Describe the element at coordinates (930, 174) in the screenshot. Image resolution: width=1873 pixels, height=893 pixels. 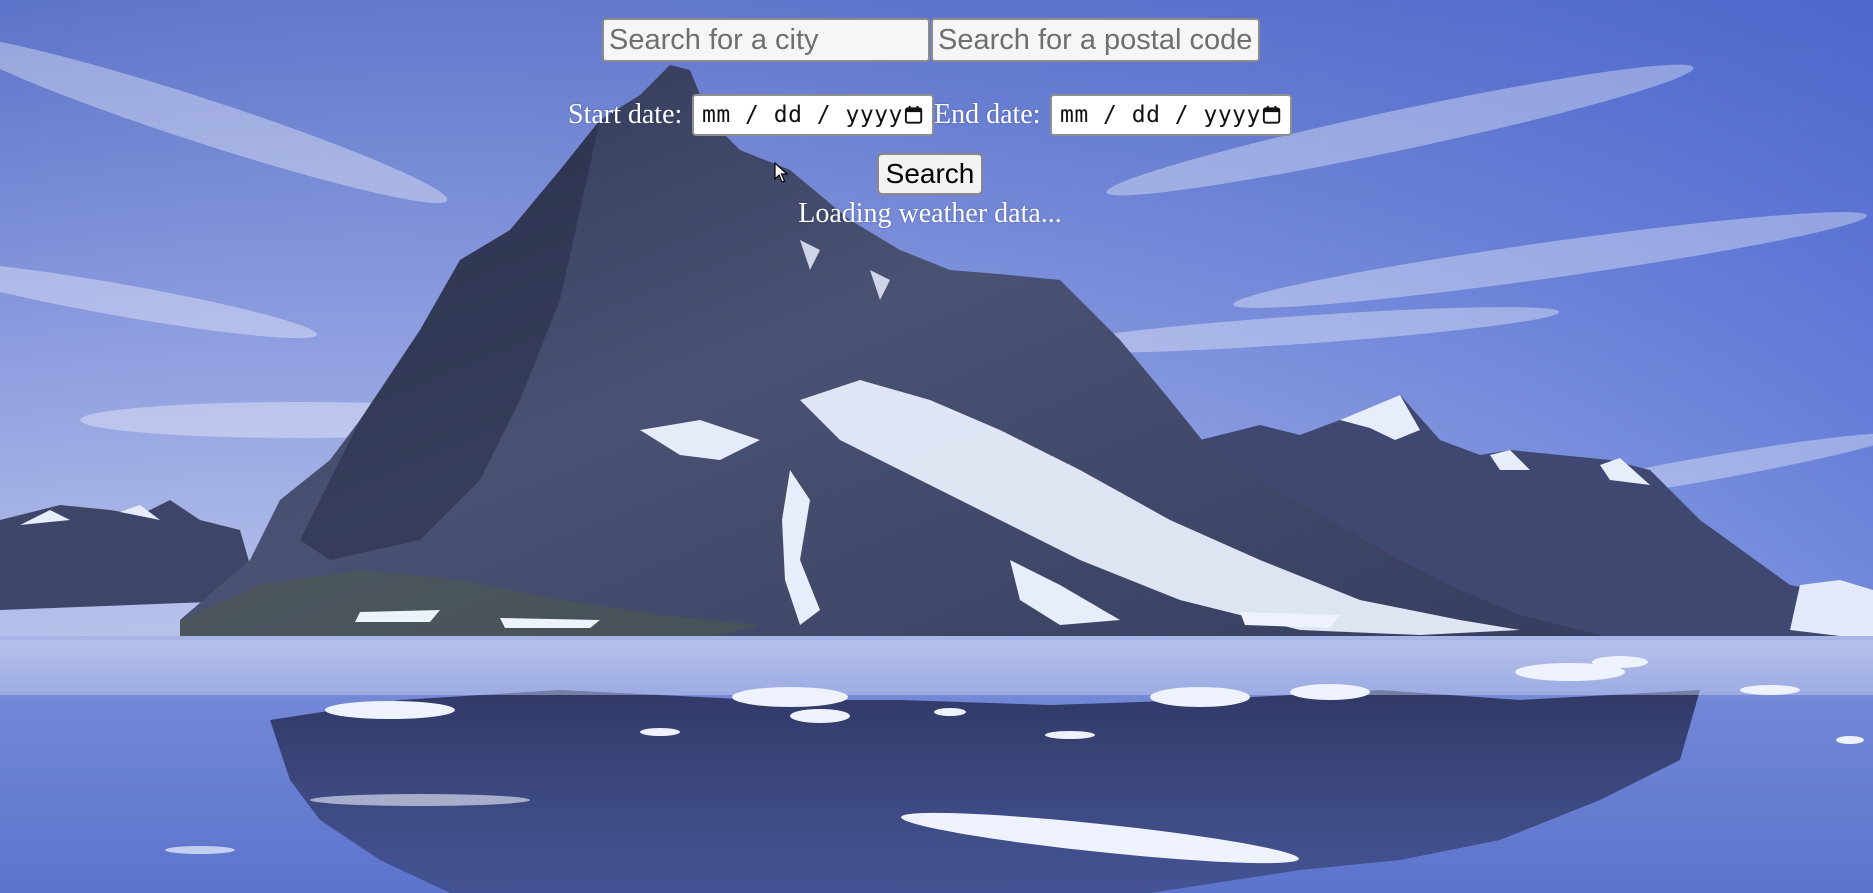
I see `search-button: Search` at that location.